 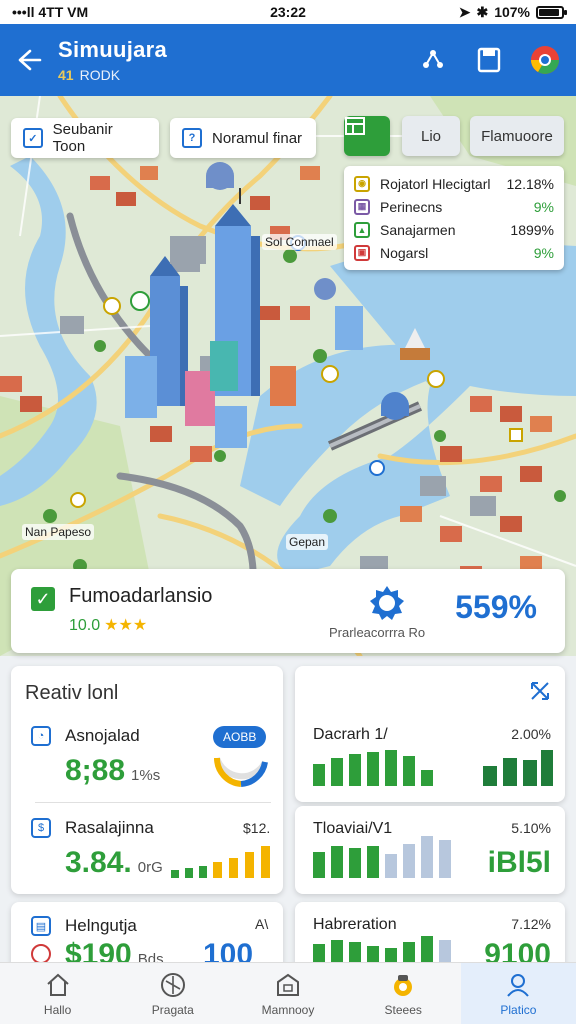 I want to click on nav-item-home: Hallo, so click(x=57, y=993).